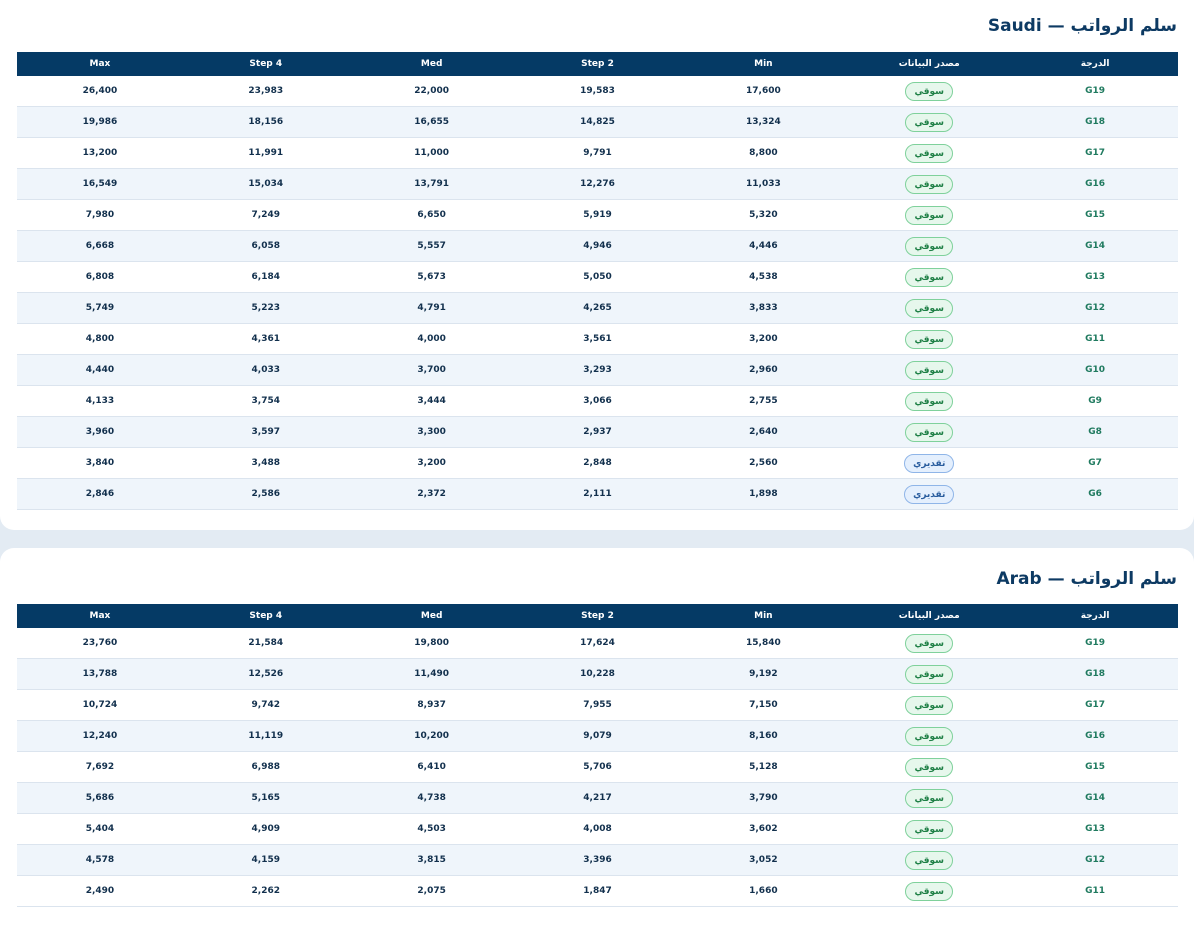  What do you see at coordinates (100, 674) in the screenshot?
I see `cell-max: 13,788` at bounding box center [100, 674].